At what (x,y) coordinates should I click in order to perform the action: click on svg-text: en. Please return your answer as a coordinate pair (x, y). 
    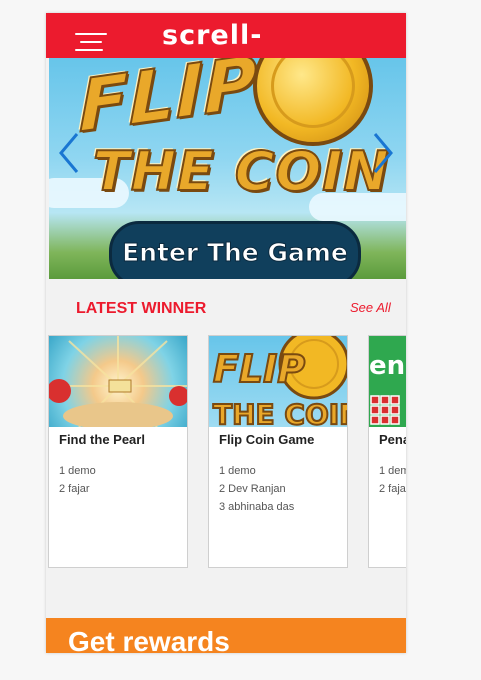
    Looking at the image, I should click on (387, 366).